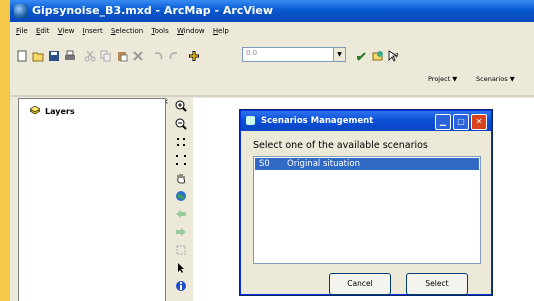 The image size is (534, 301). What do you see at coordinates (272, 81) in the screenshot?
I see `extension-toolbar: Project ▼ Scenarios ▼` at bounding box center [272, 81].